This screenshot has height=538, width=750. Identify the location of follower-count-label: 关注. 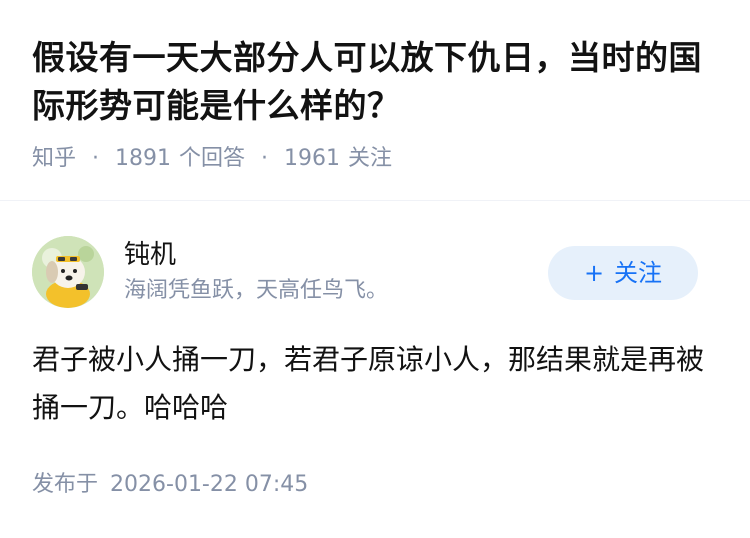
(370, 158).